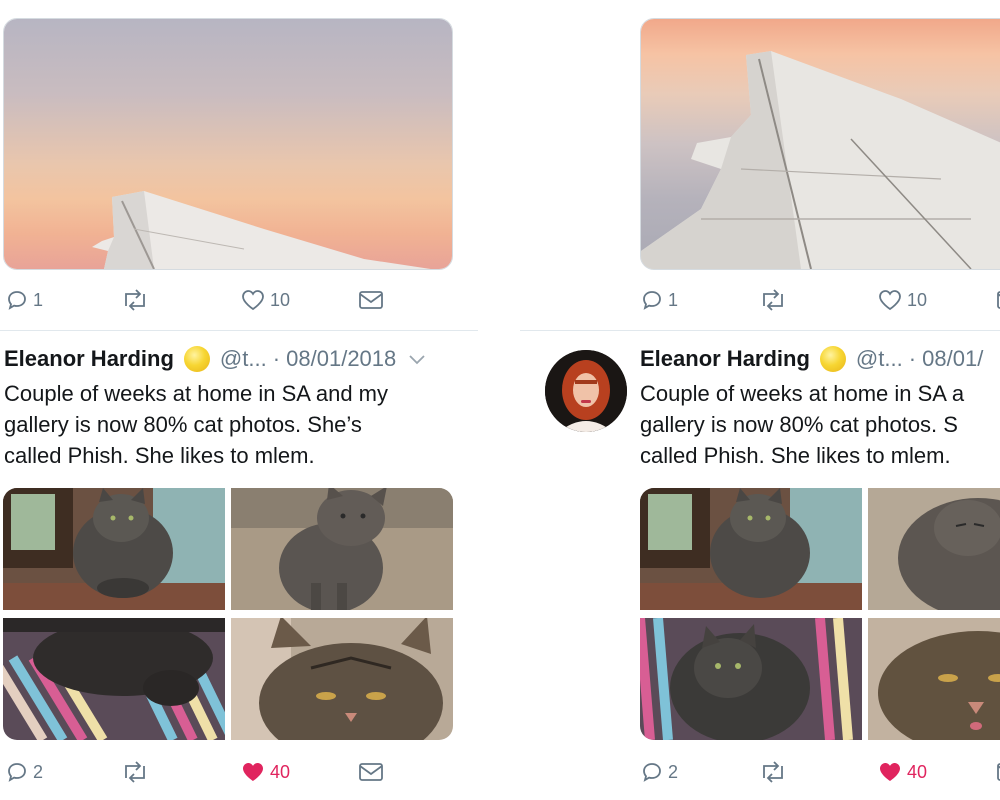 This screenshot has height=800, width=1000. What do you see at coordinates (196, 393) in the screenshot?
I see `tweet-text-line: Couple of weeks at home in SA and my` at bounding box center [196, 393].